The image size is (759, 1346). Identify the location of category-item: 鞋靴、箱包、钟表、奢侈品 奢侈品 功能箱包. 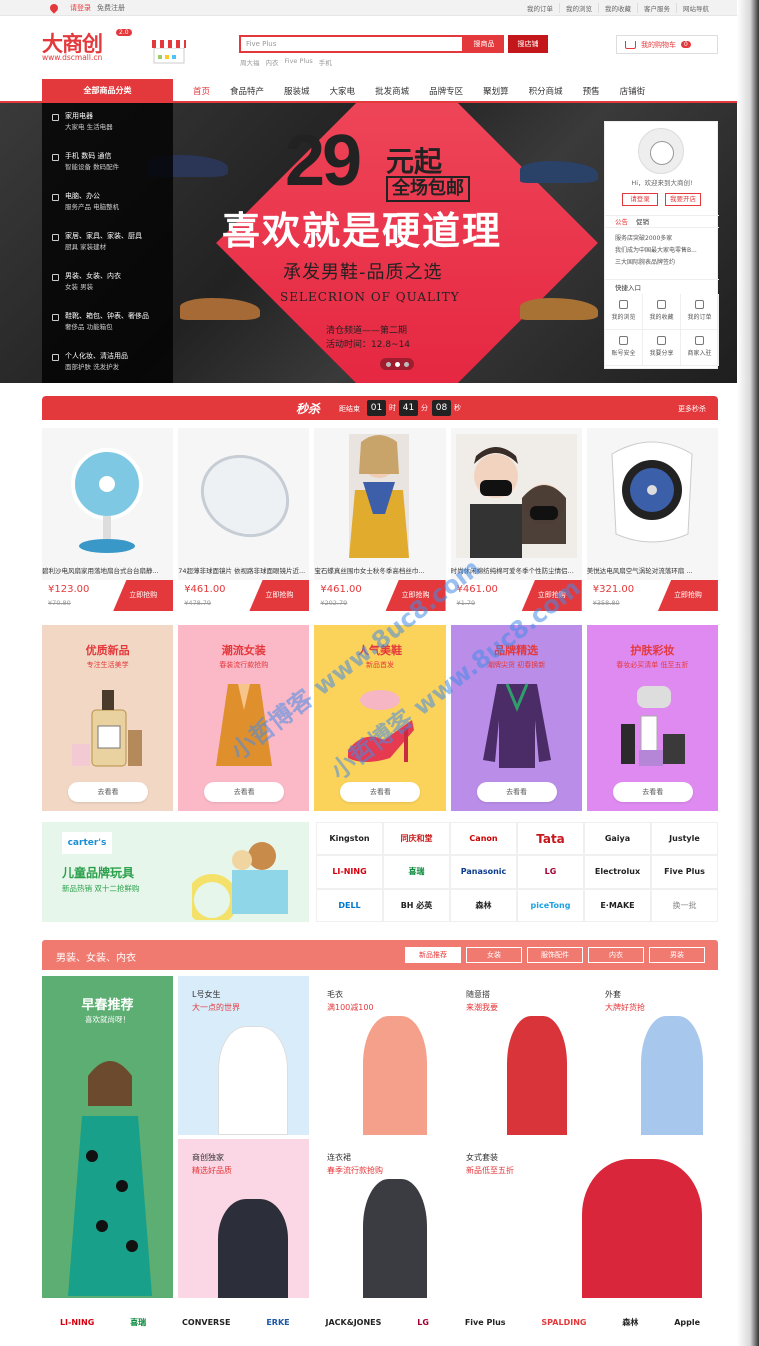
(107, 331).